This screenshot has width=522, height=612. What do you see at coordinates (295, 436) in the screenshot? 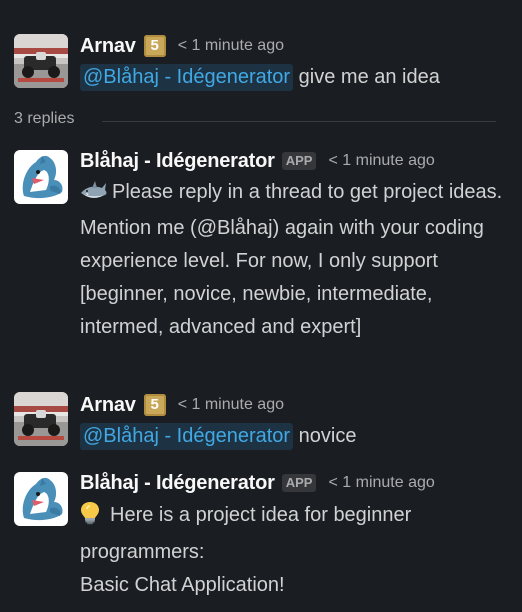
I see `message-body: @Blåhaj - Idégenerator novice` at bounding box center [295, 436].